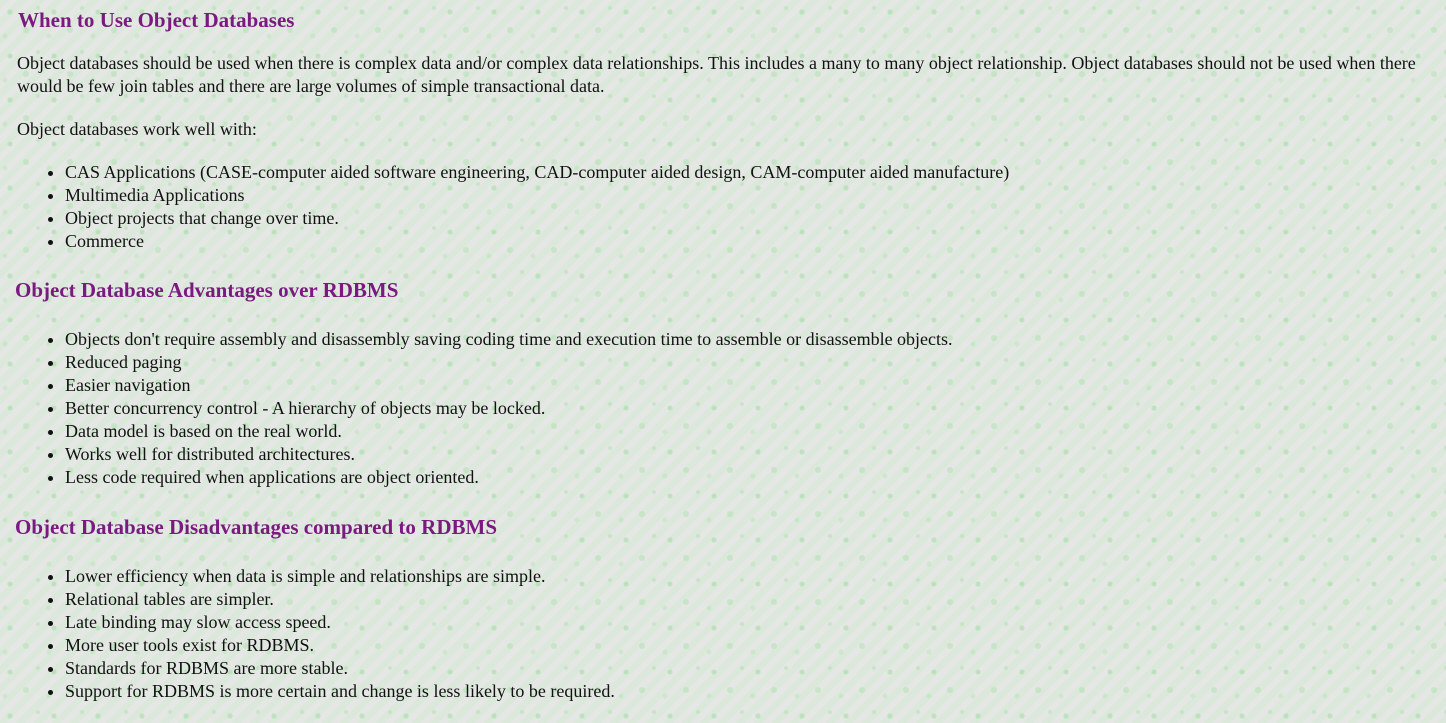  I want to click on list-item: Multimedia Applications, so click(752, 195).